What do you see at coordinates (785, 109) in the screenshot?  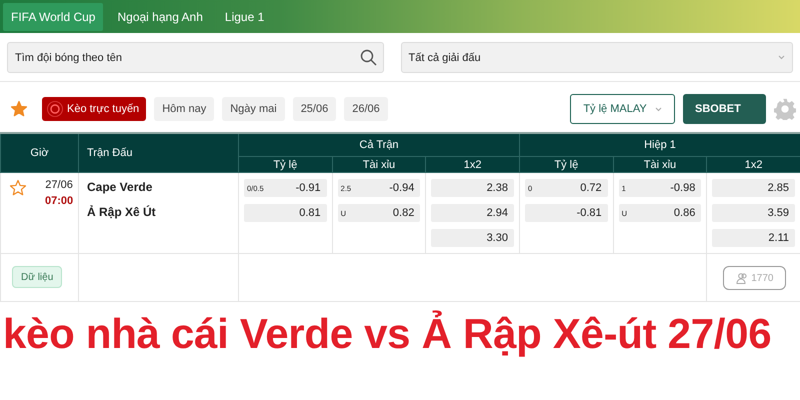 I see `settings-icon` at bounding box center [785, 109].